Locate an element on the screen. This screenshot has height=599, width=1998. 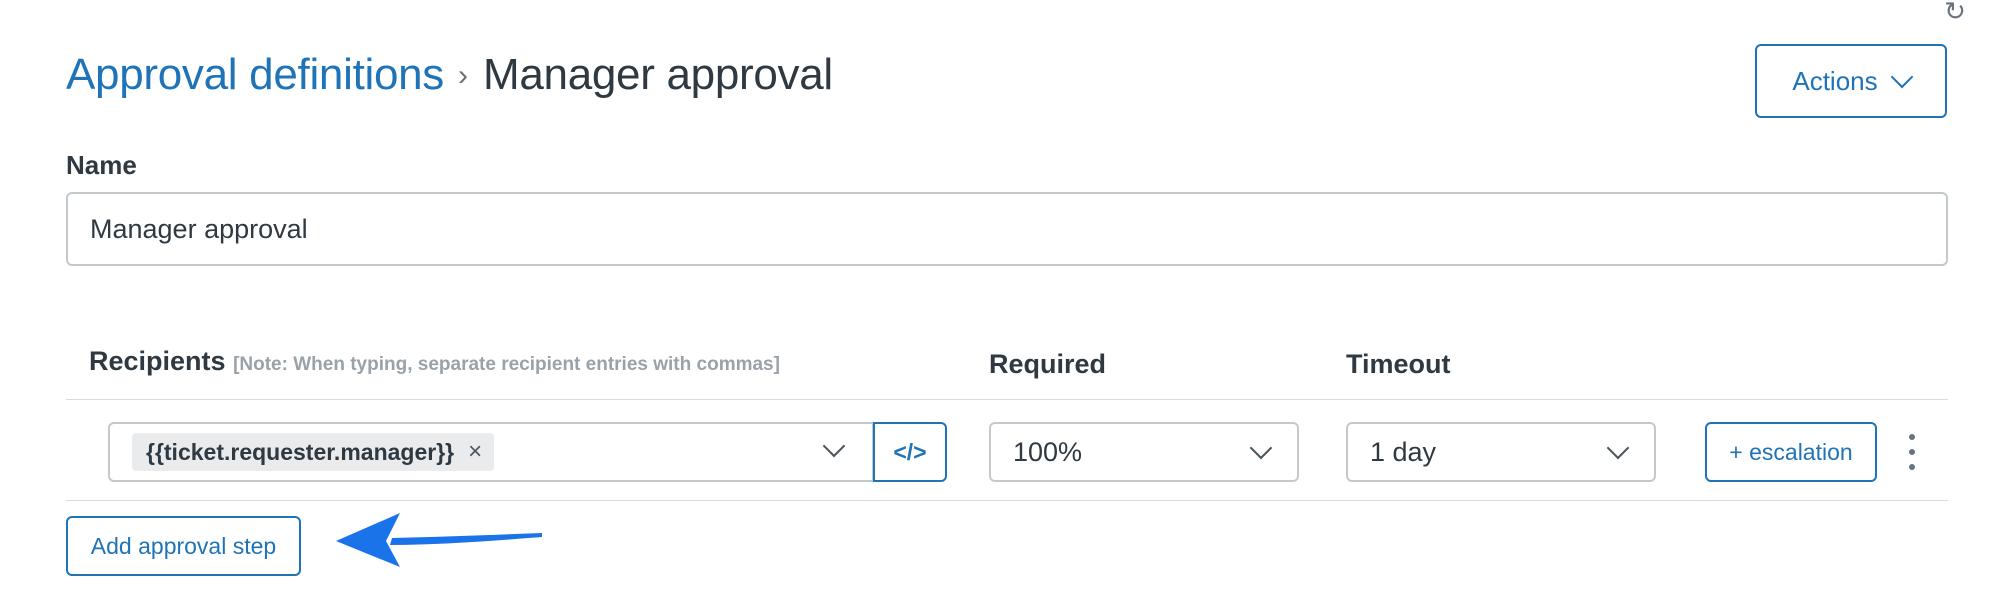
recipient-tag-label: {{ticket.requester.manager}} is located at coordinates (300, 451).